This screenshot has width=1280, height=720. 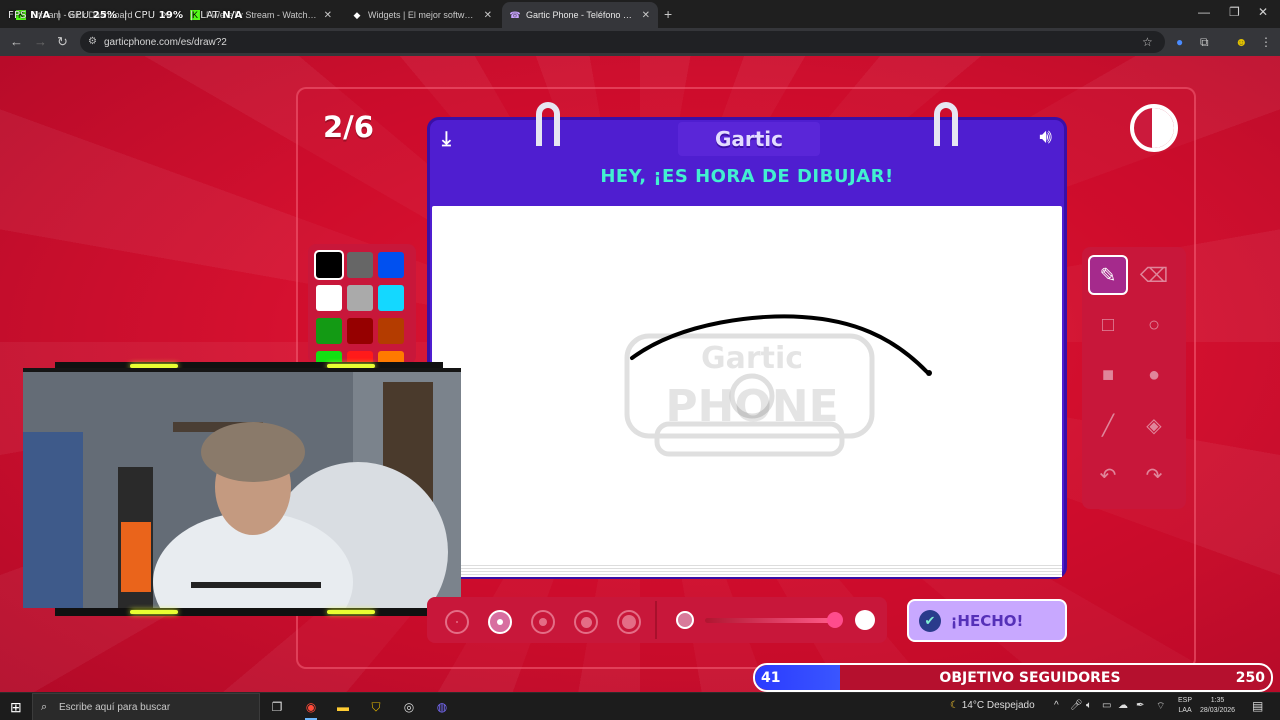 I want to click on fps-label: FPS, so click(x=17, y=15).